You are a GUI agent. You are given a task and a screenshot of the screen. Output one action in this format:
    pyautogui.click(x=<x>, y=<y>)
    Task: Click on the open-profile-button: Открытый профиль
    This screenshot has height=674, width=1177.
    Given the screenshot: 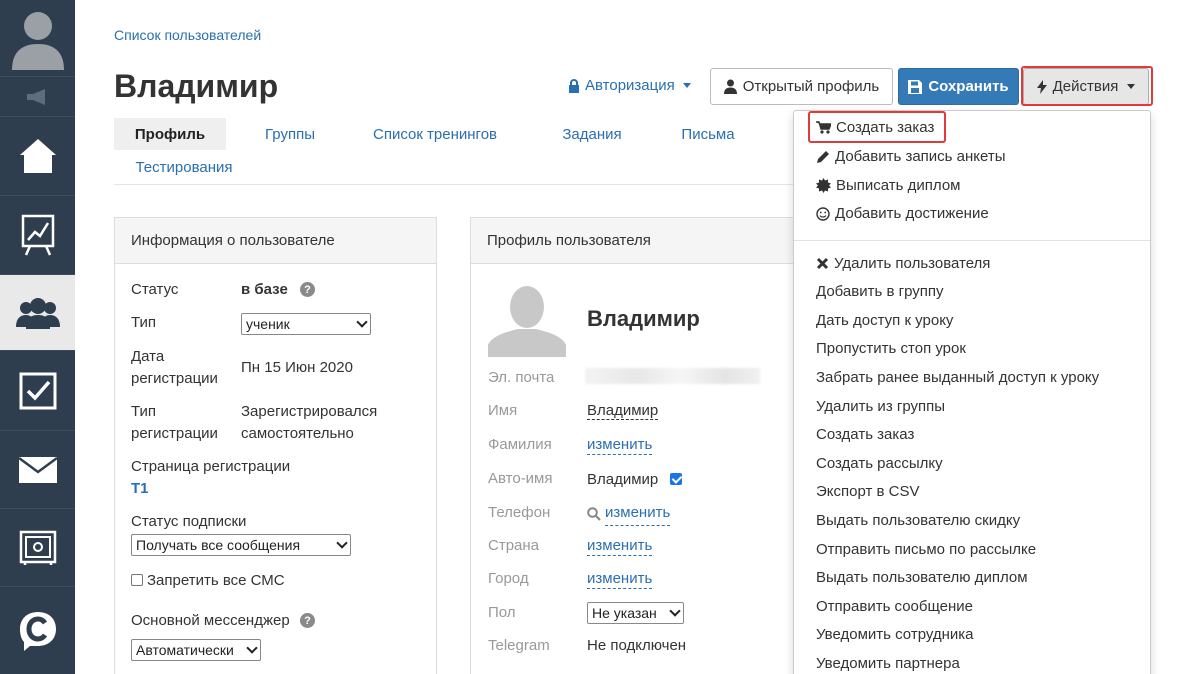 What is the action you would take?
    pyautogui.click(x=801, y=86)
    